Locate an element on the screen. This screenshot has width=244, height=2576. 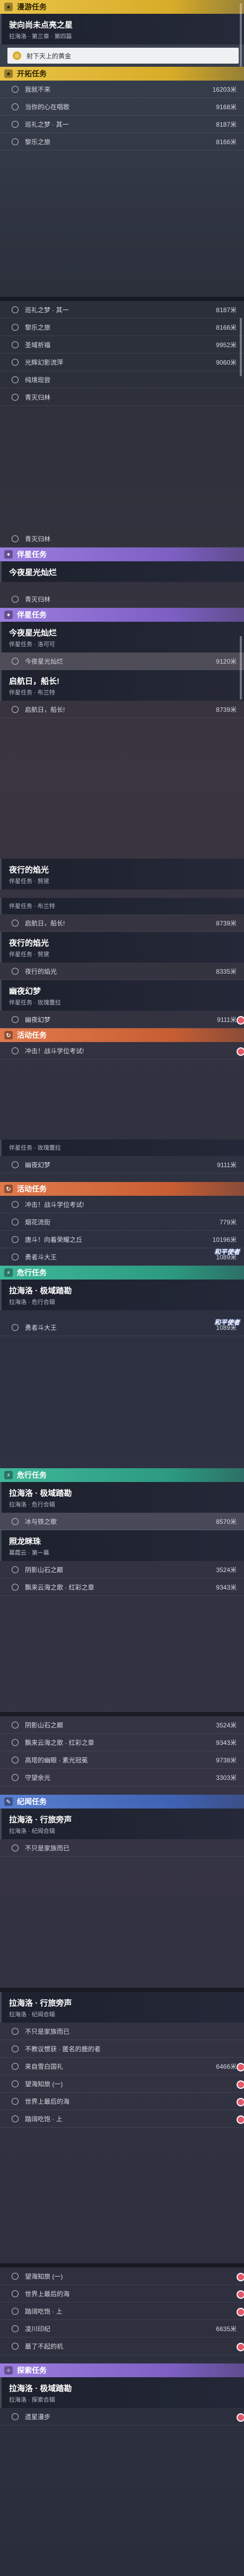
trailblaze-quest-header: ★ 开拓任务 is located at coordinates (122, 74).